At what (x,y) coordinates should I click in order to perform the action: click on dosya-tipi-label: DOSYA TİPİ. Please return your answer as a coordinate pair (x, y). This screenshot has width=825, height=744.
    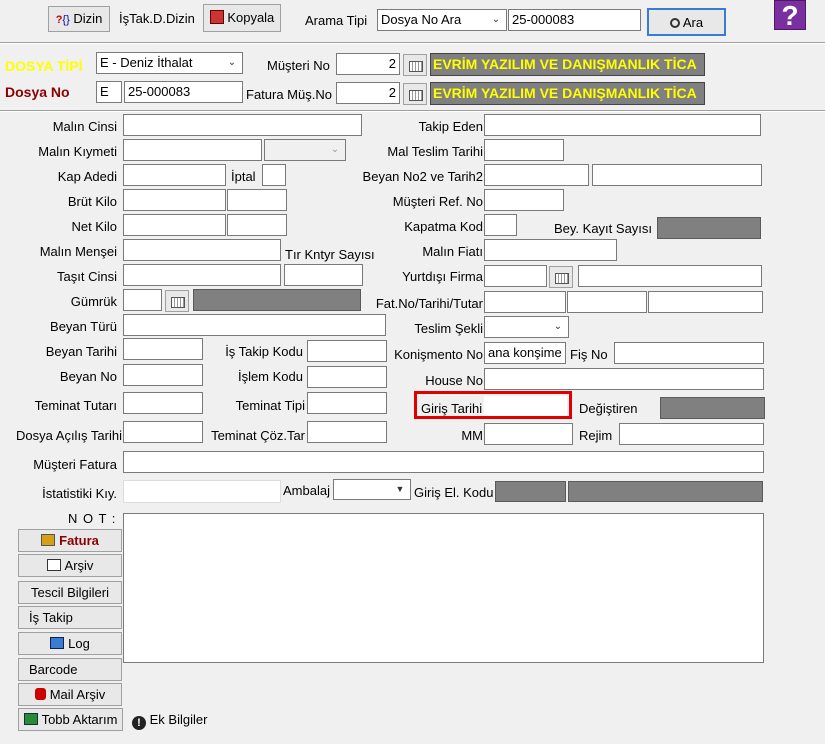
    Looking at the image, I should click on (44, 66).